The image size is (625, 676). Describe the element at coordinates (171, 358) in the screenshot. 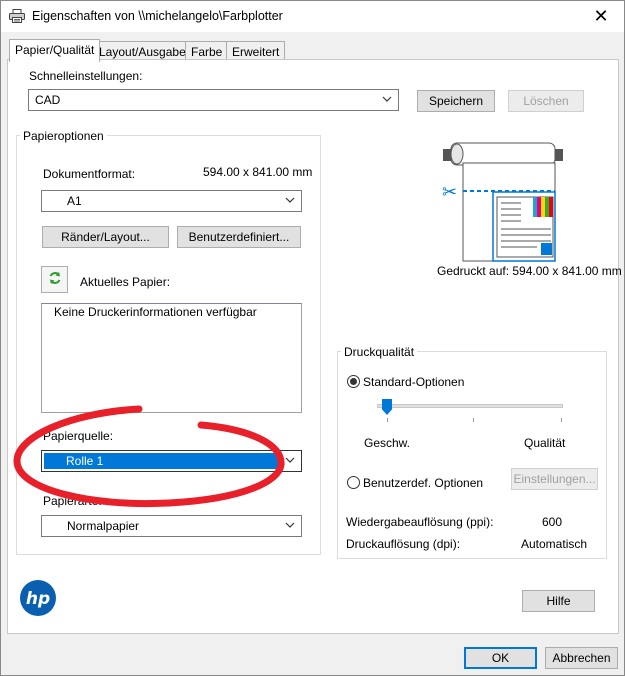

I see `printer-info-box: Keine Druckerinformationen verfügbar` at that location.